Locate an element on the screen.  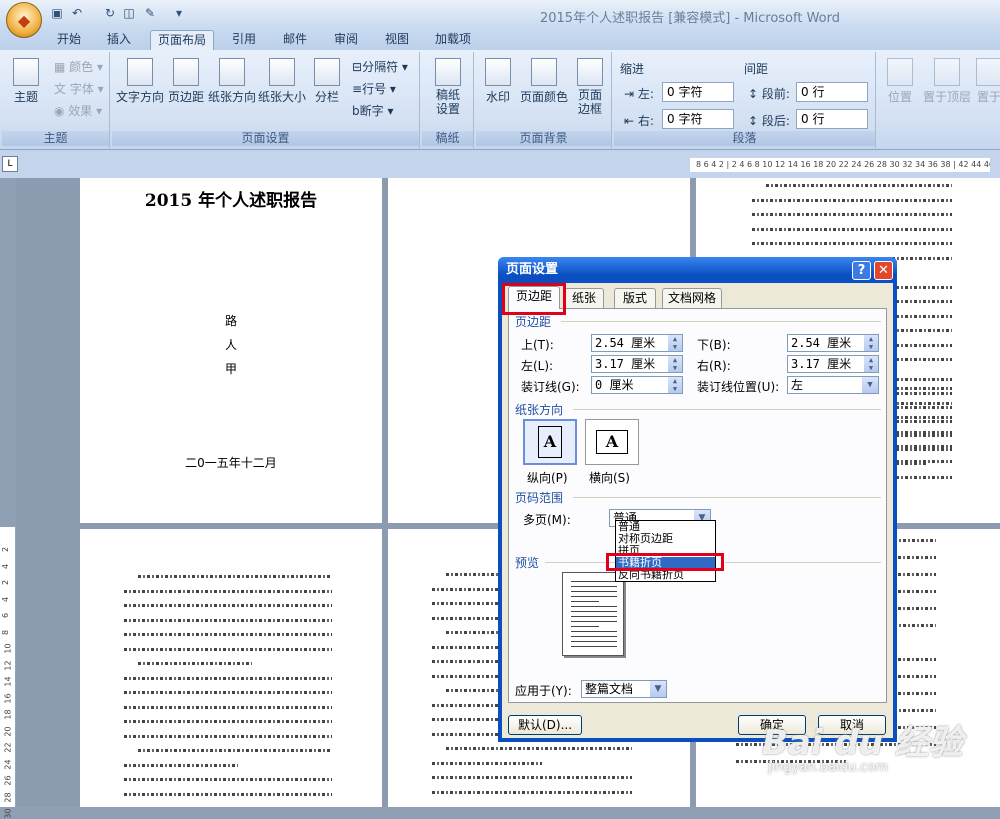
indent-left-spinner: 0 字符 is located at coordinates (698, 92).